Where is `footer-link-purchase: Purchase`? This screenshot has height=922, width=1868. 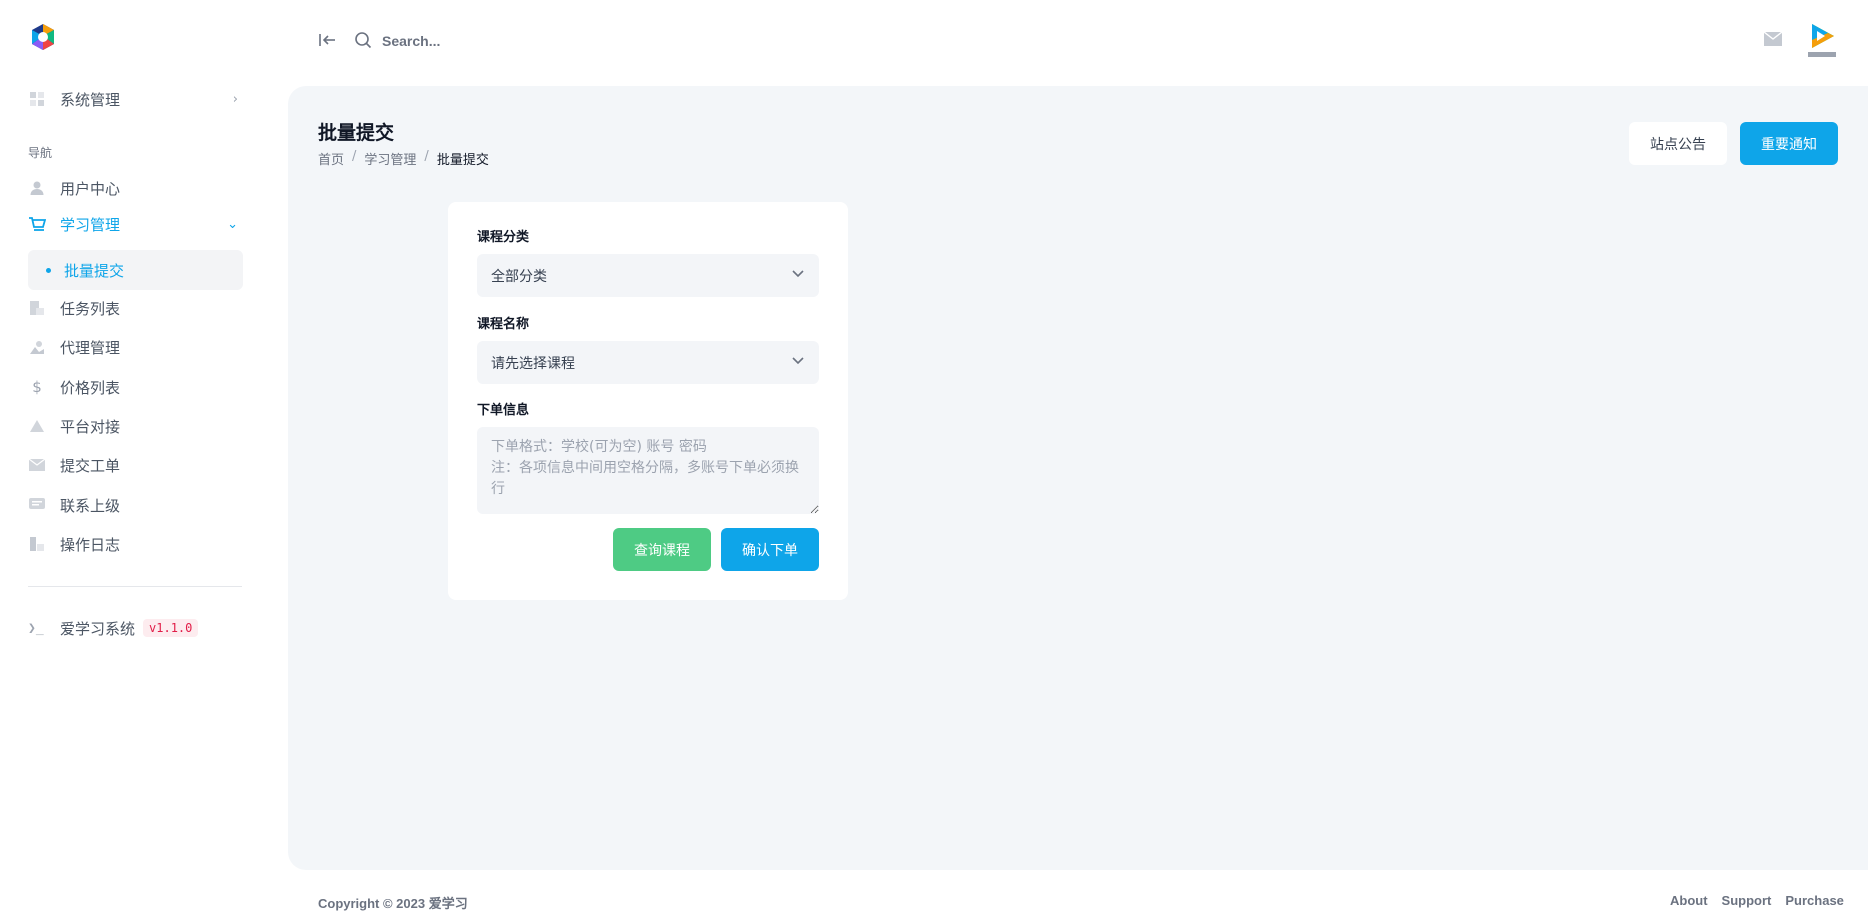 footer-link-purchase: Purchase is located at coordinates (1814, 900).